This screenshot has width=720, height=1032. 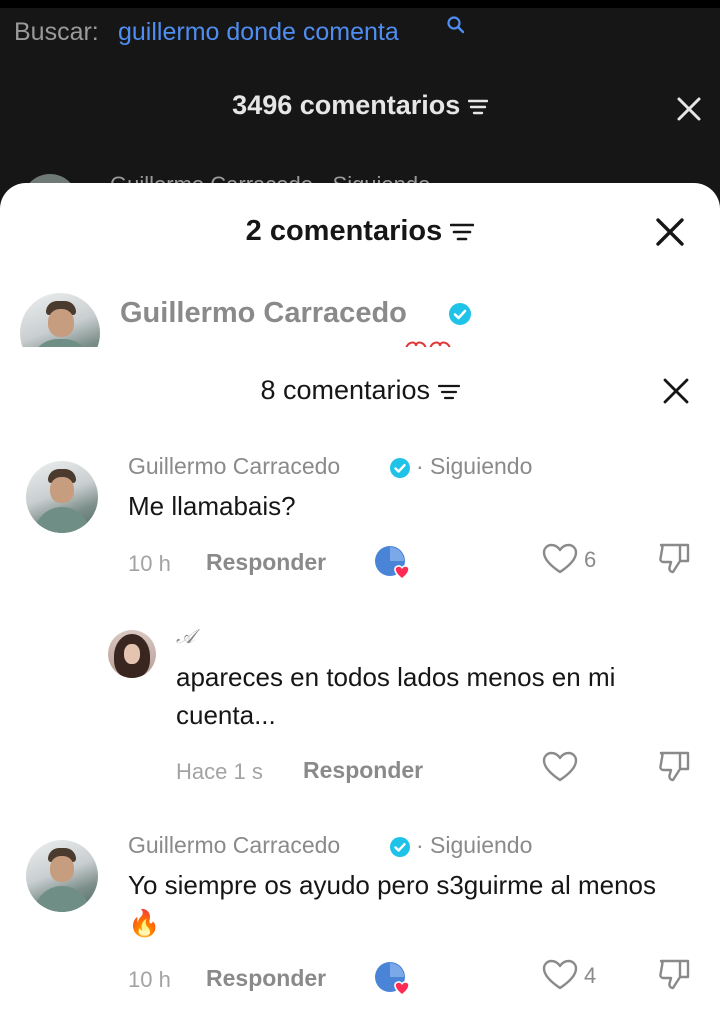 I want to click on search-label: Buscar:, so click(x=56, y=32).